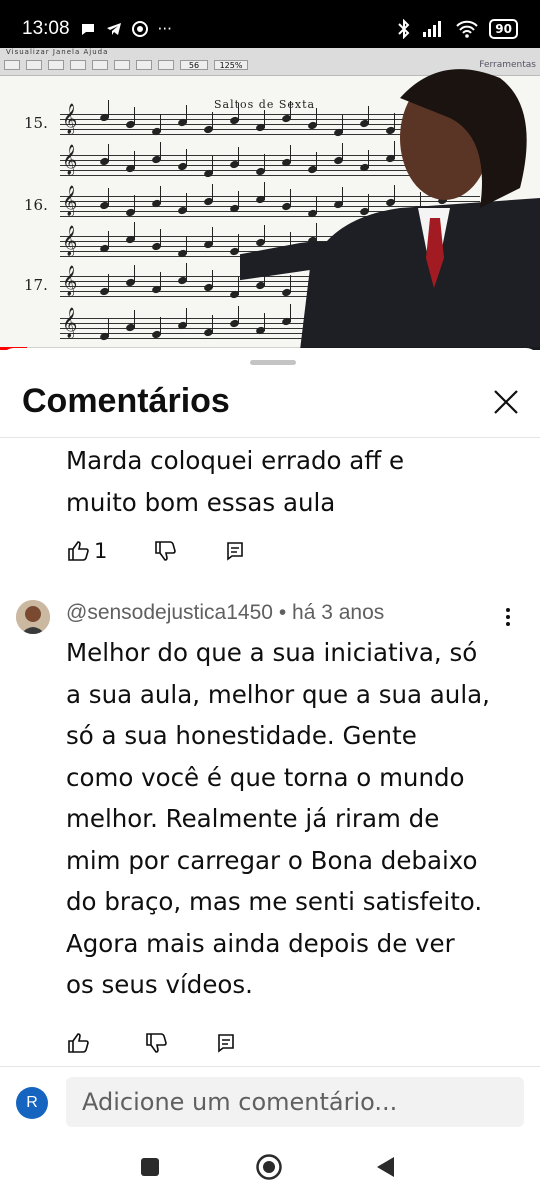 The image size is (540, 1200). I want to click on like-button, so click(78, 1043).